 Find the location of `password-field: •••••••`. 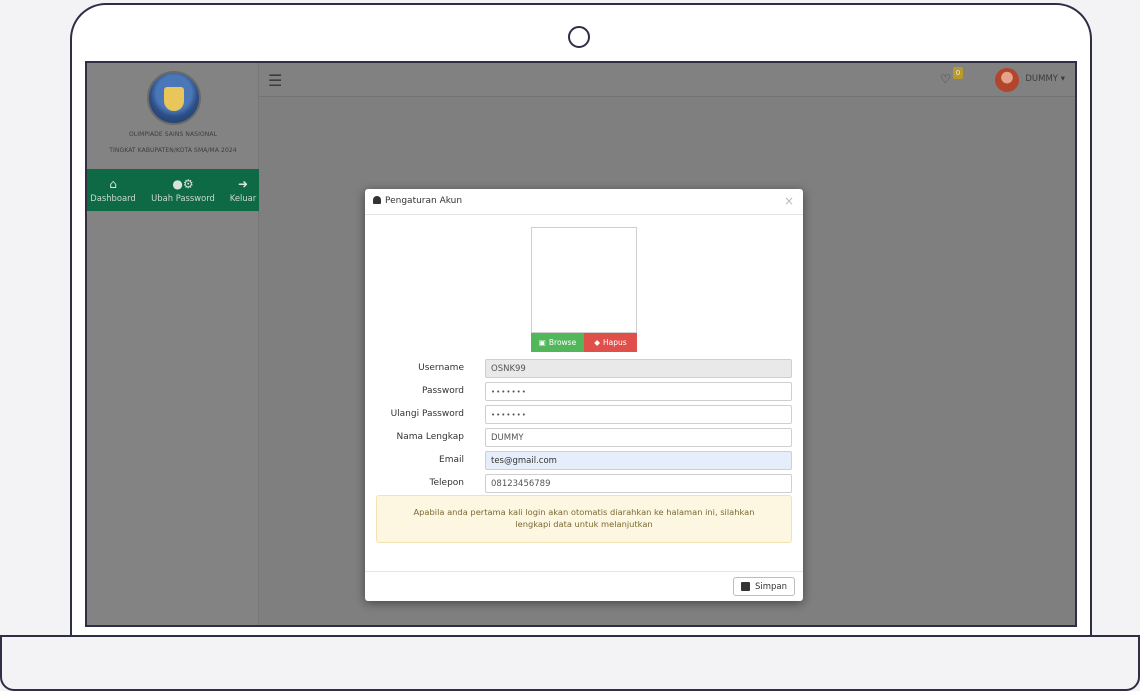

password-field: ••••••• is located at coordinates (638, 391).